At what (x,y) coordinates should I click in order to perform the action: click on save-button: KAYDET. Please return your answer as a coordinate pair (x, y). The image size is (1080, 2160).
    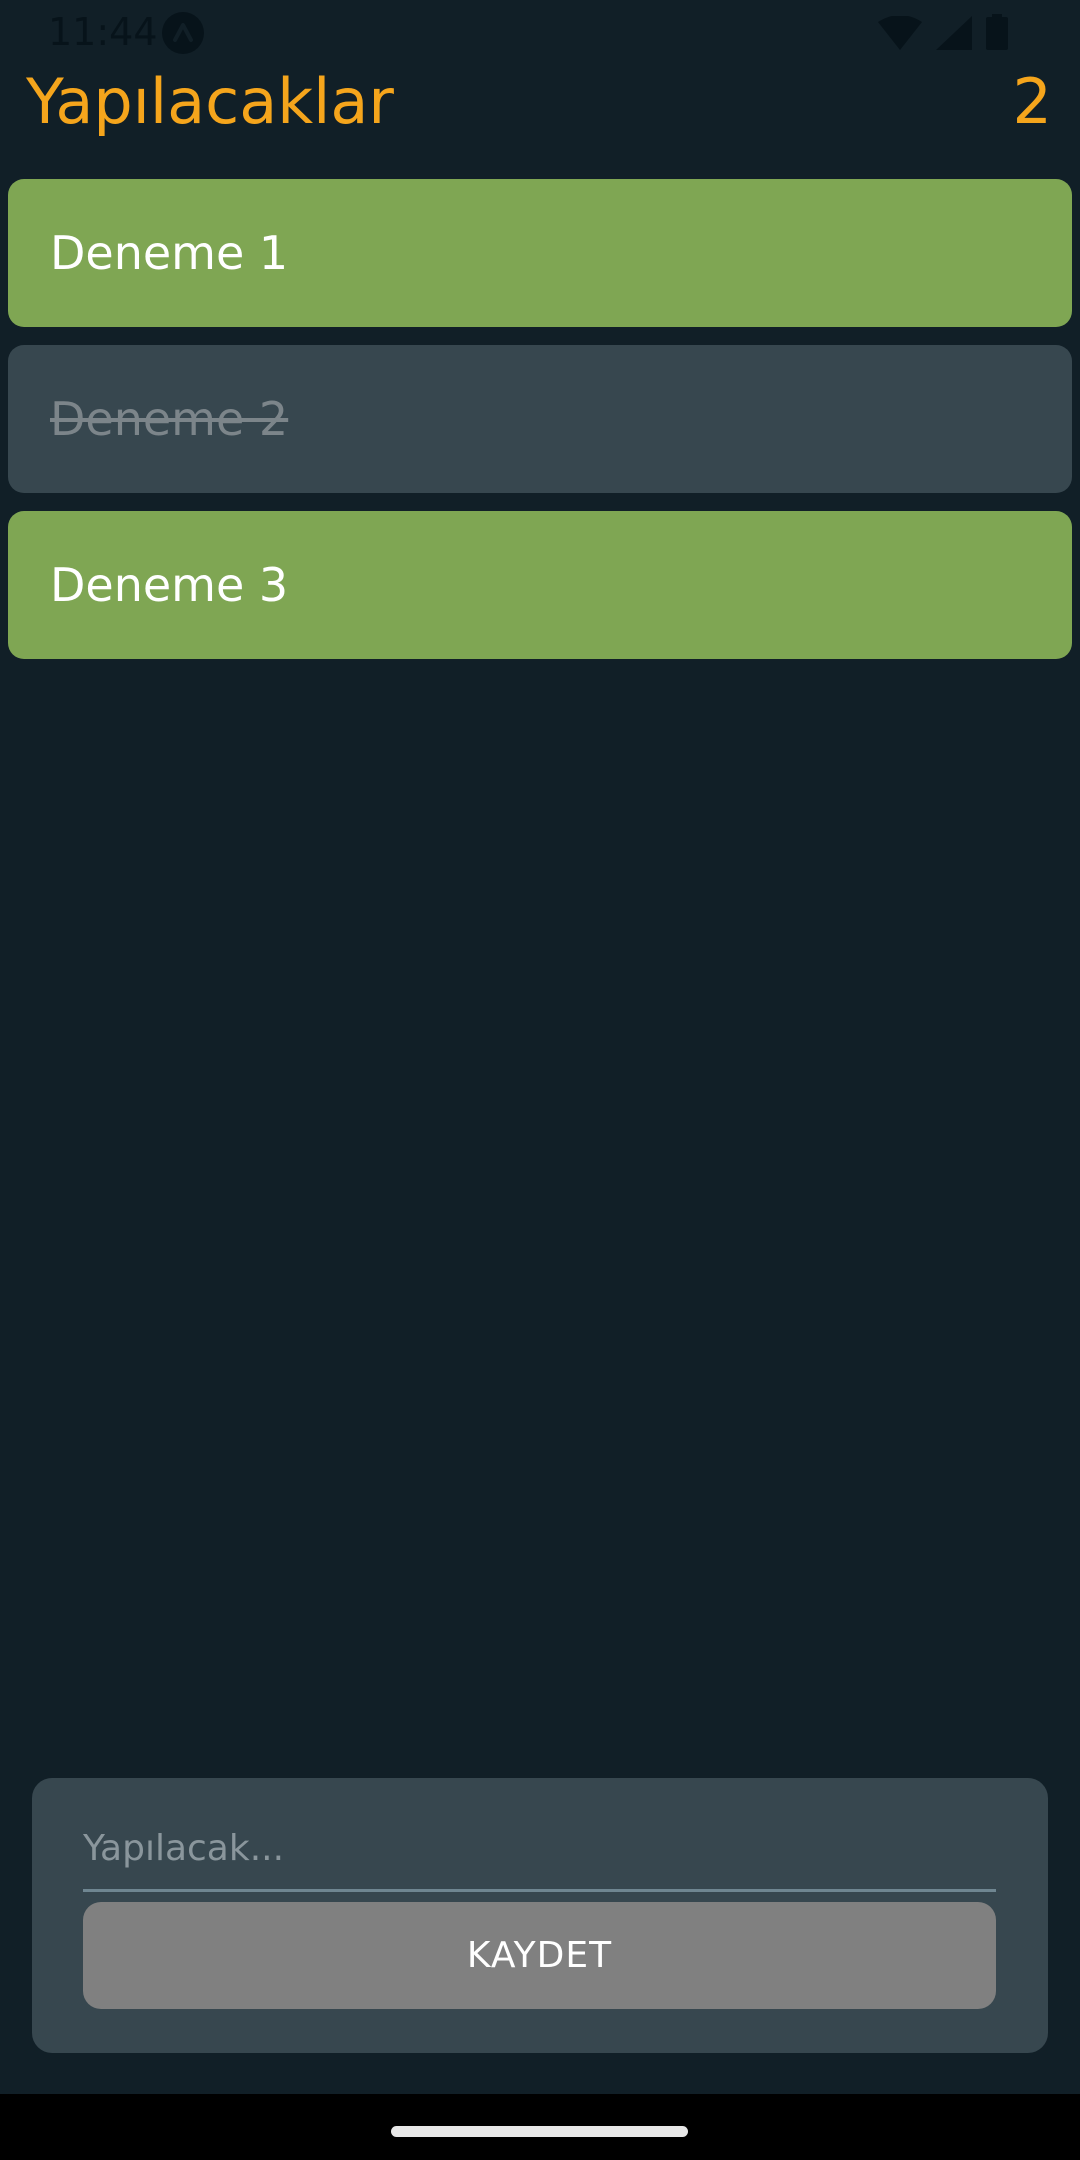
    Looking at the image, I should click on (539, 1955).